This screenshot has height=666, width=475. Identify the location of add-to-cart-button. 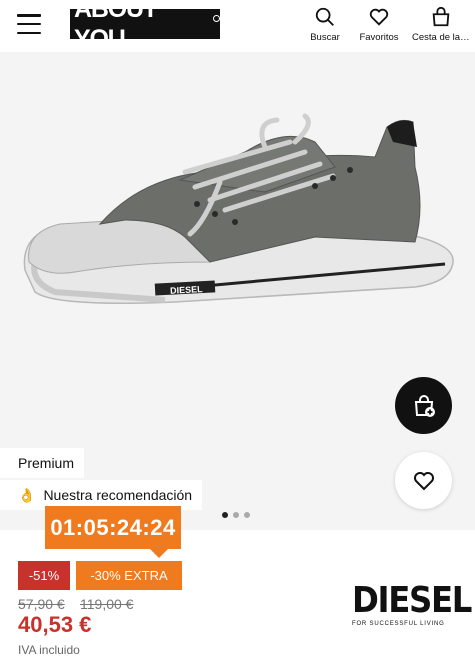
(423, 405).